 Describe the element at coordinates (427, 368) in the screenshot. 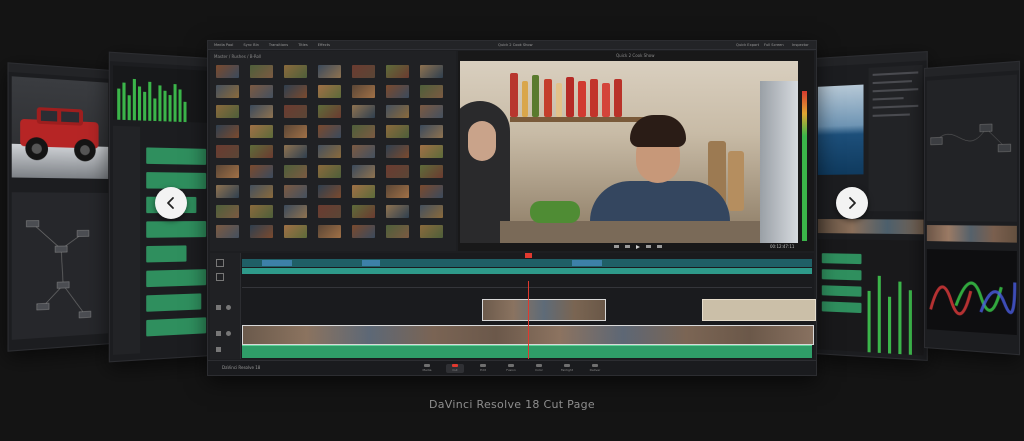

I see `page-media: Media` at that location.